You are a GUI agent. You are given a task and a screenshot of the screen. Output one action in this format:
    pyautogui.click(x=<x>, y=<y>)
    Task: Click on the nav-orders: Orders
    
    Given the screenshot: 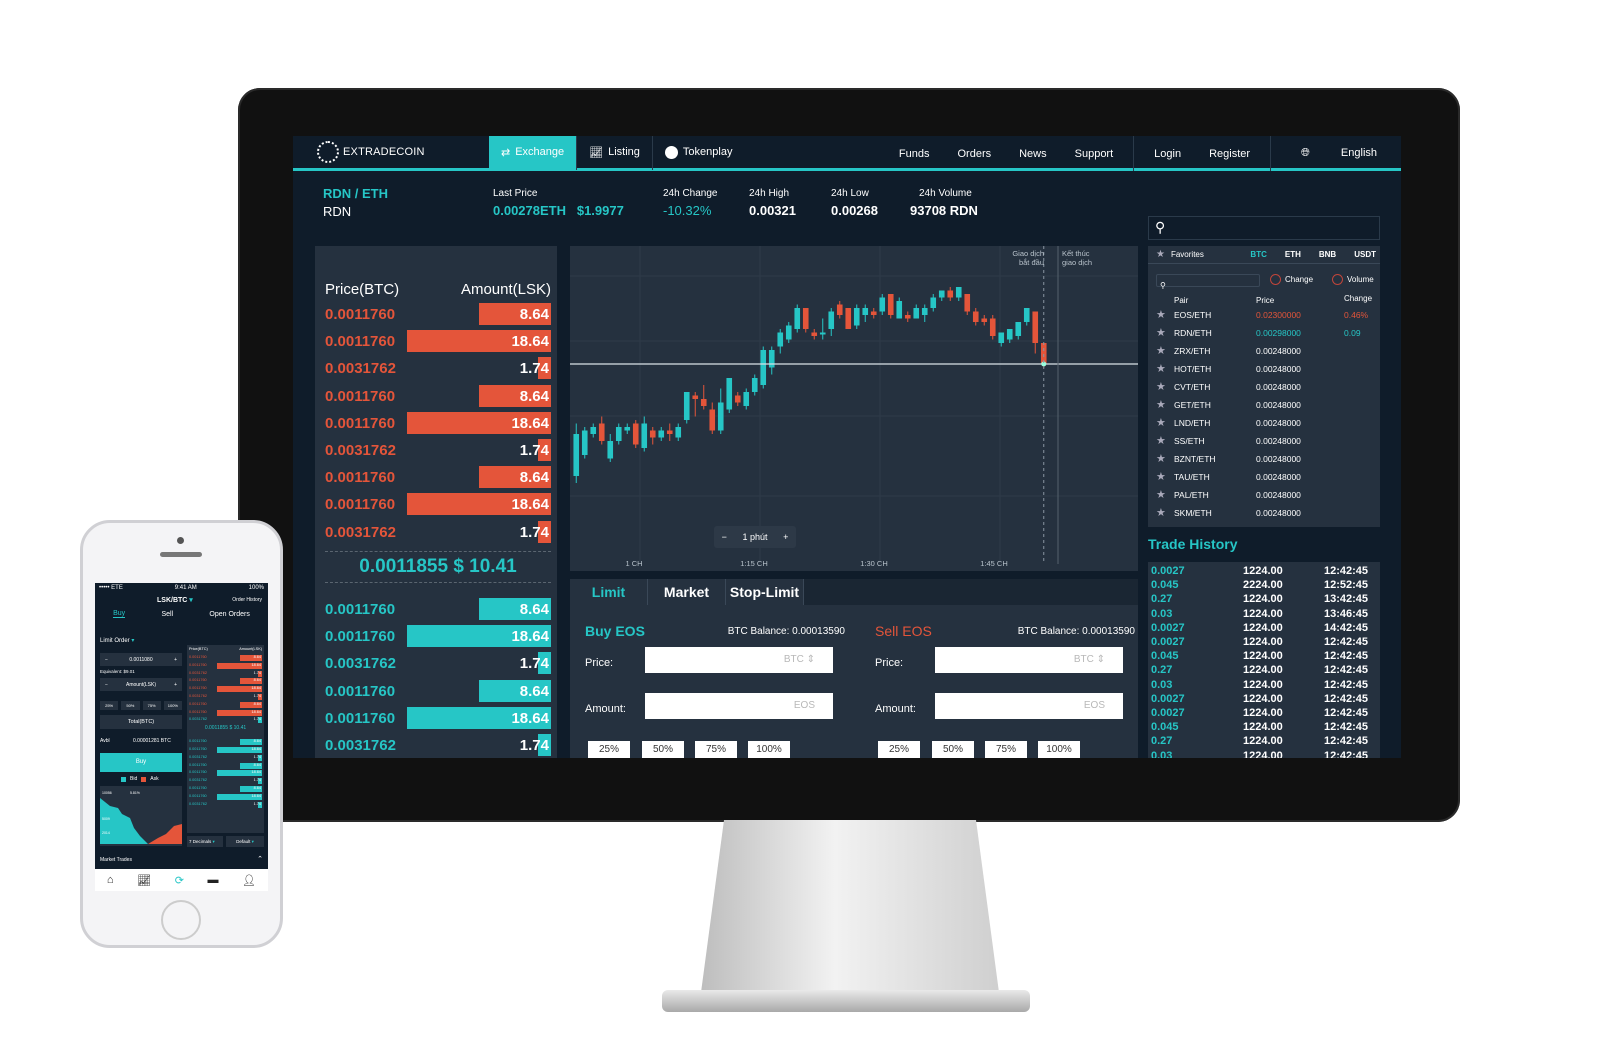 What is the action you would take?
    pyautogui.click(x=974, y=154)
    